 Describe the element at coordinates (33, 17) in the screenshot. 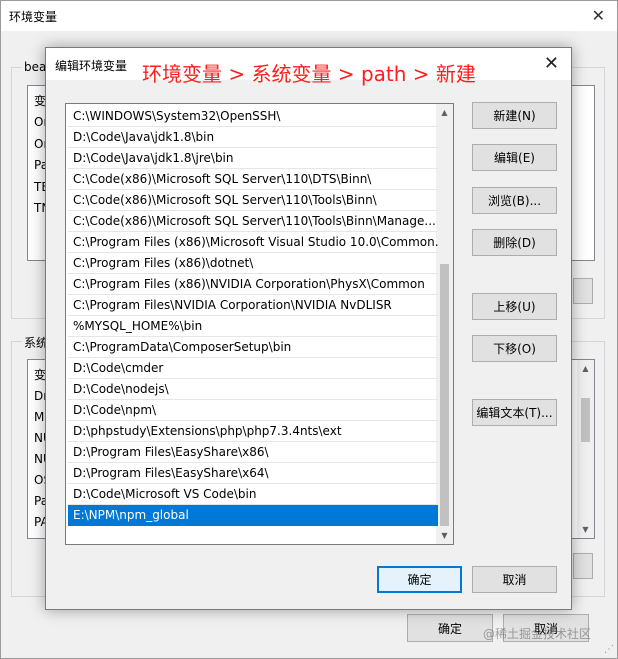

I see `parent-window-title: 环境变量` at that location.